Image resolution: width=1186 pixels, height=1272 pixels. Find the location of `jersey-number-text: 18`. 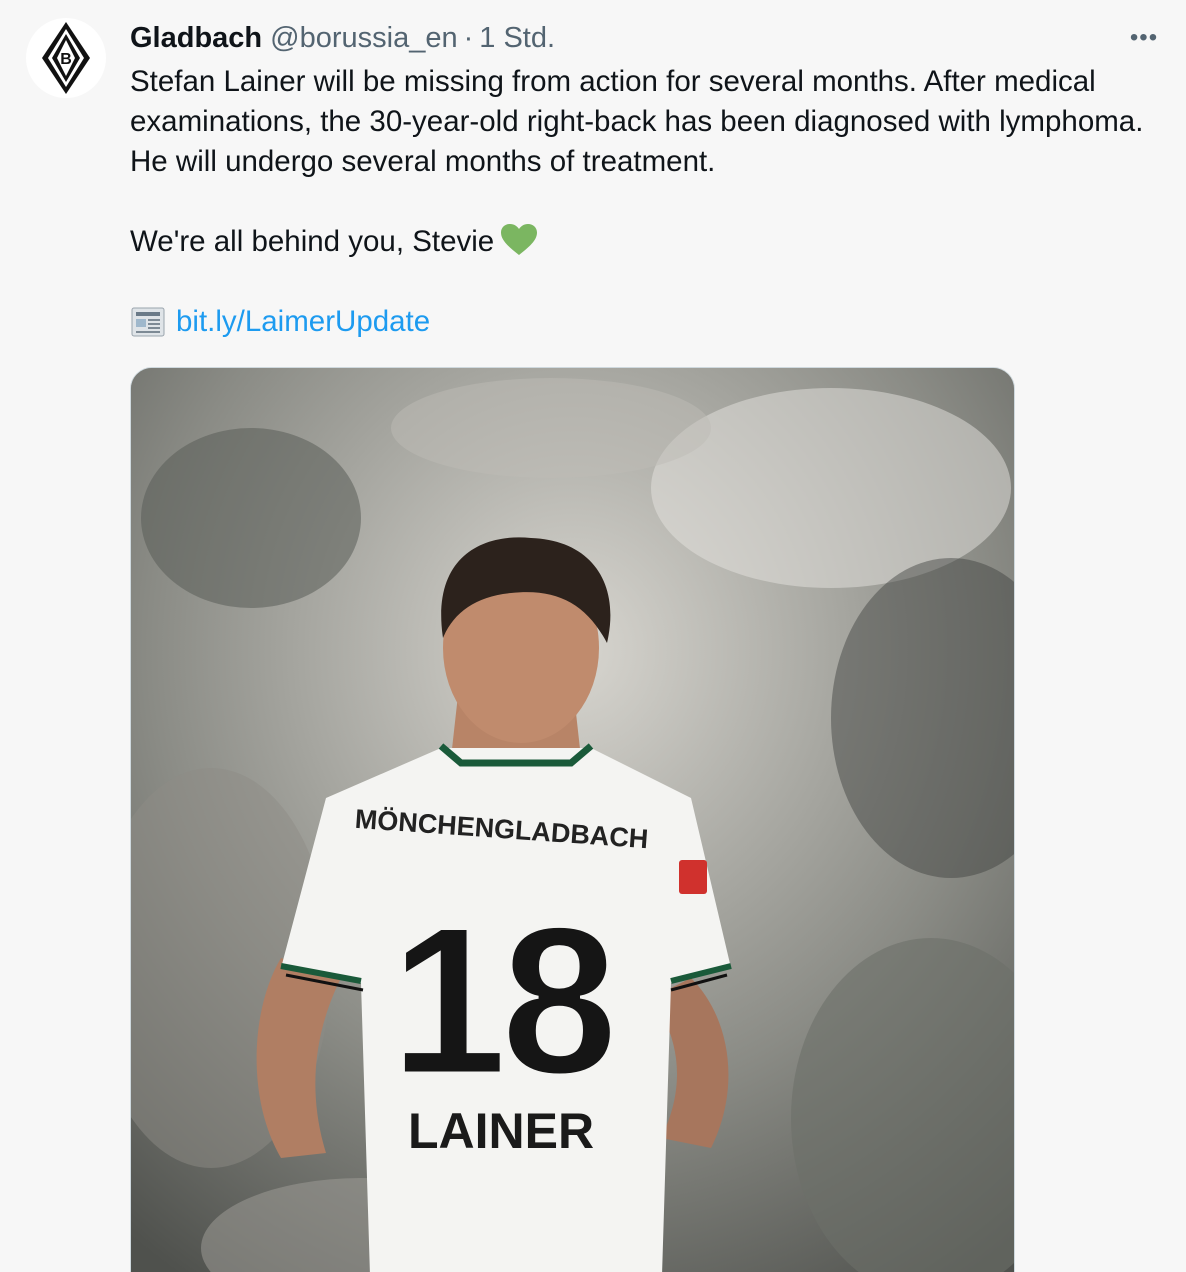

jersey-number-text: 18 is located at coordinates (501, 1000).